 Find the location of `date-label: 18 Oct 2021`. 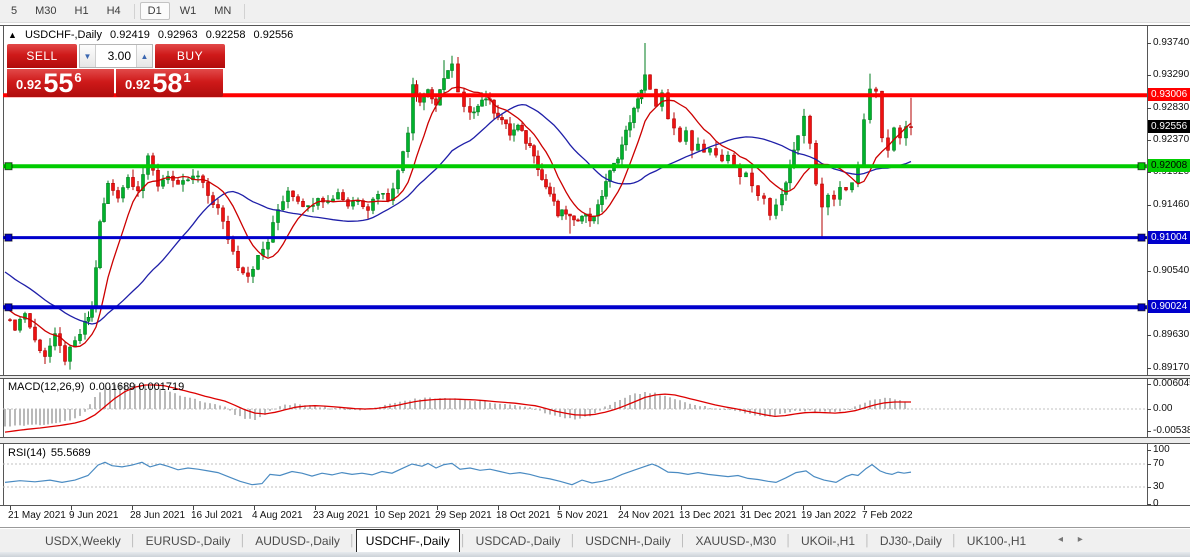

date-label: 18 Oct 2021 is located at coordinates (523, 515).